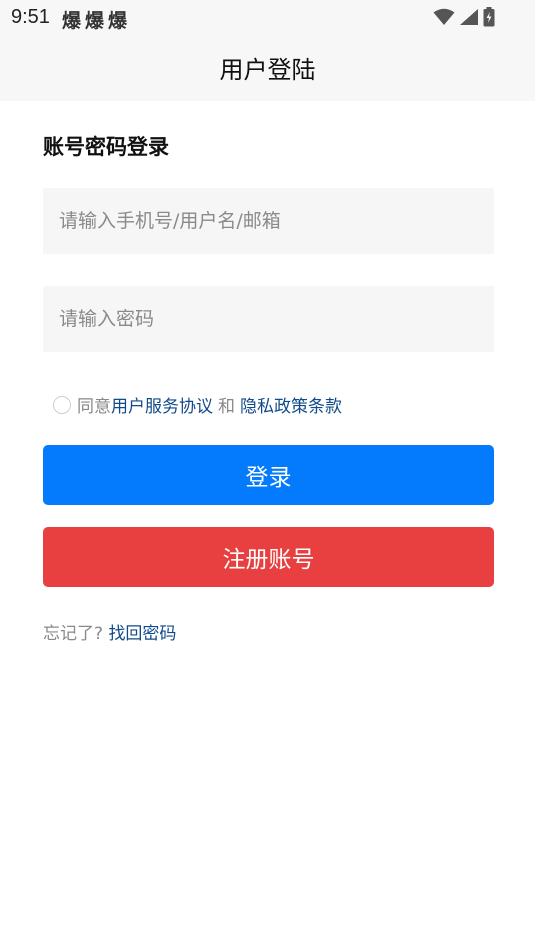 The height and width of the screenshot is (951, 535). I want to click on recover-password-link: 找回密码, so click(142, 634).